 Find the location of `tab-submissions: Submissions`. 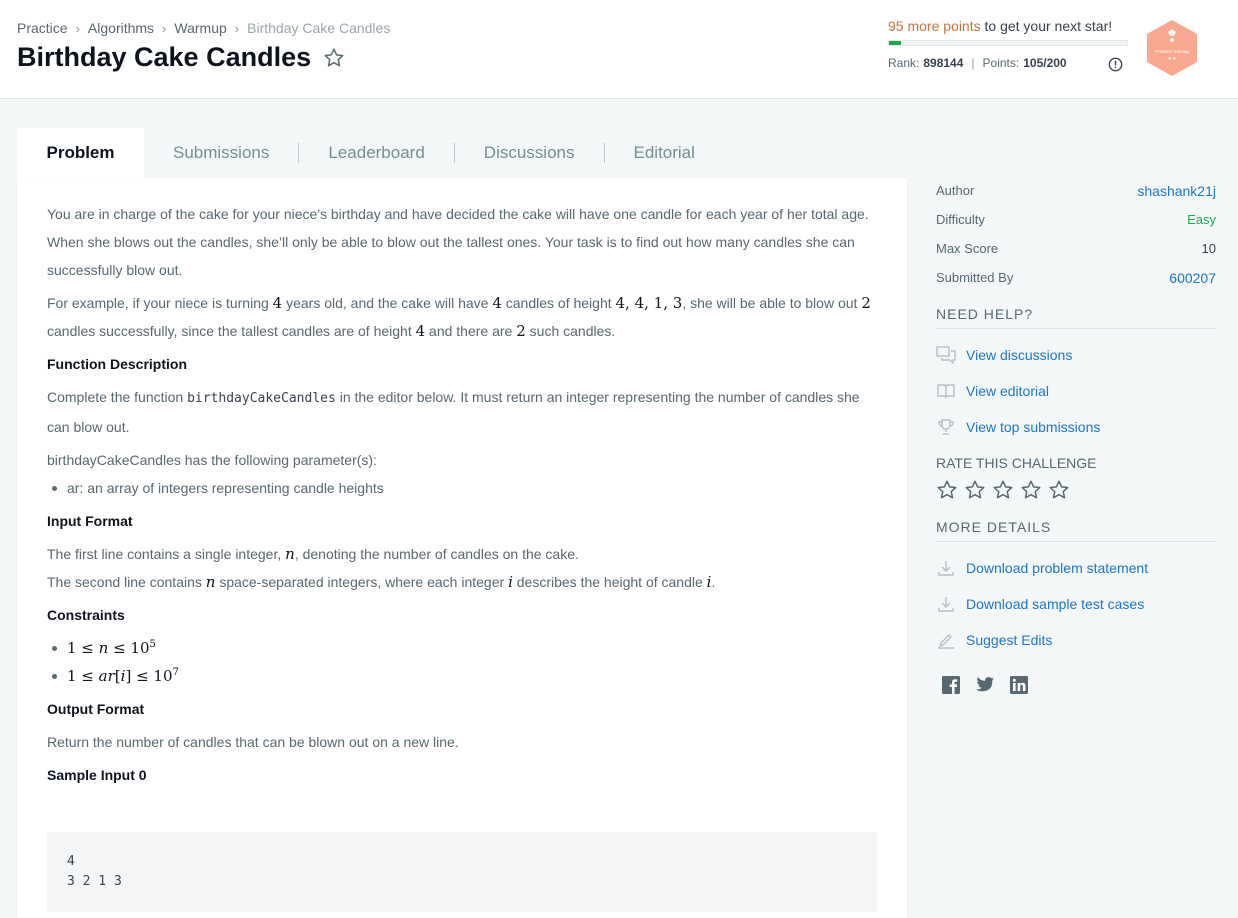

tab-submissions: Submissions is located at coordinates (221, 153).